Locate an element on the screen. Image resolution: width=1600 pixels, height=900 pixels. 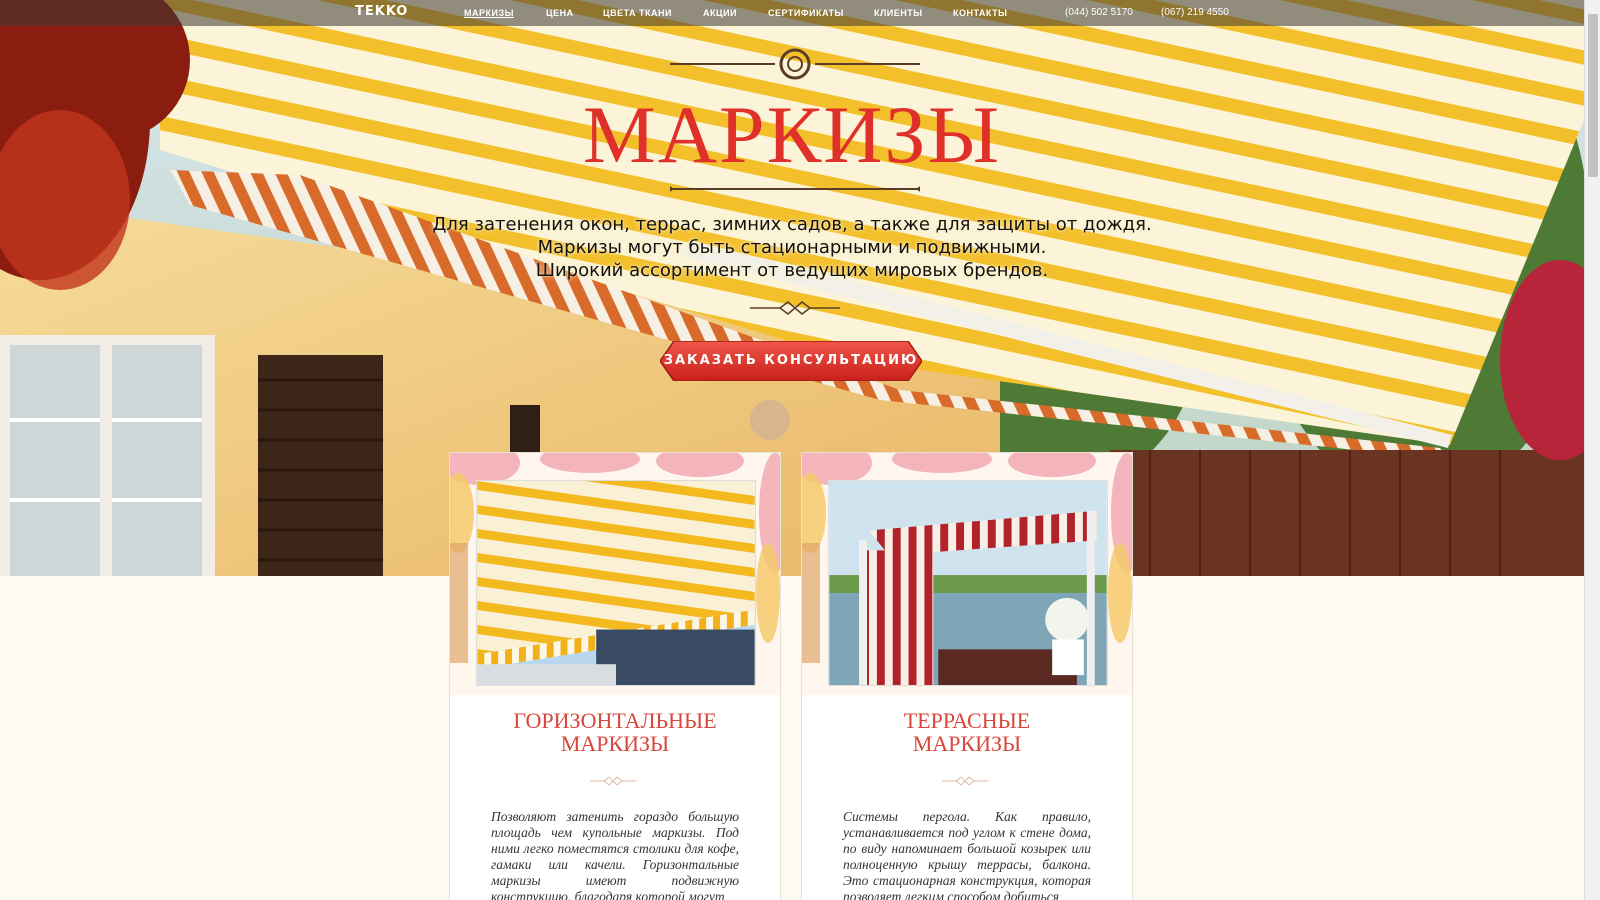
nav-item-markizy: МАРКИЗЫ is located at coordinates (489, 13).